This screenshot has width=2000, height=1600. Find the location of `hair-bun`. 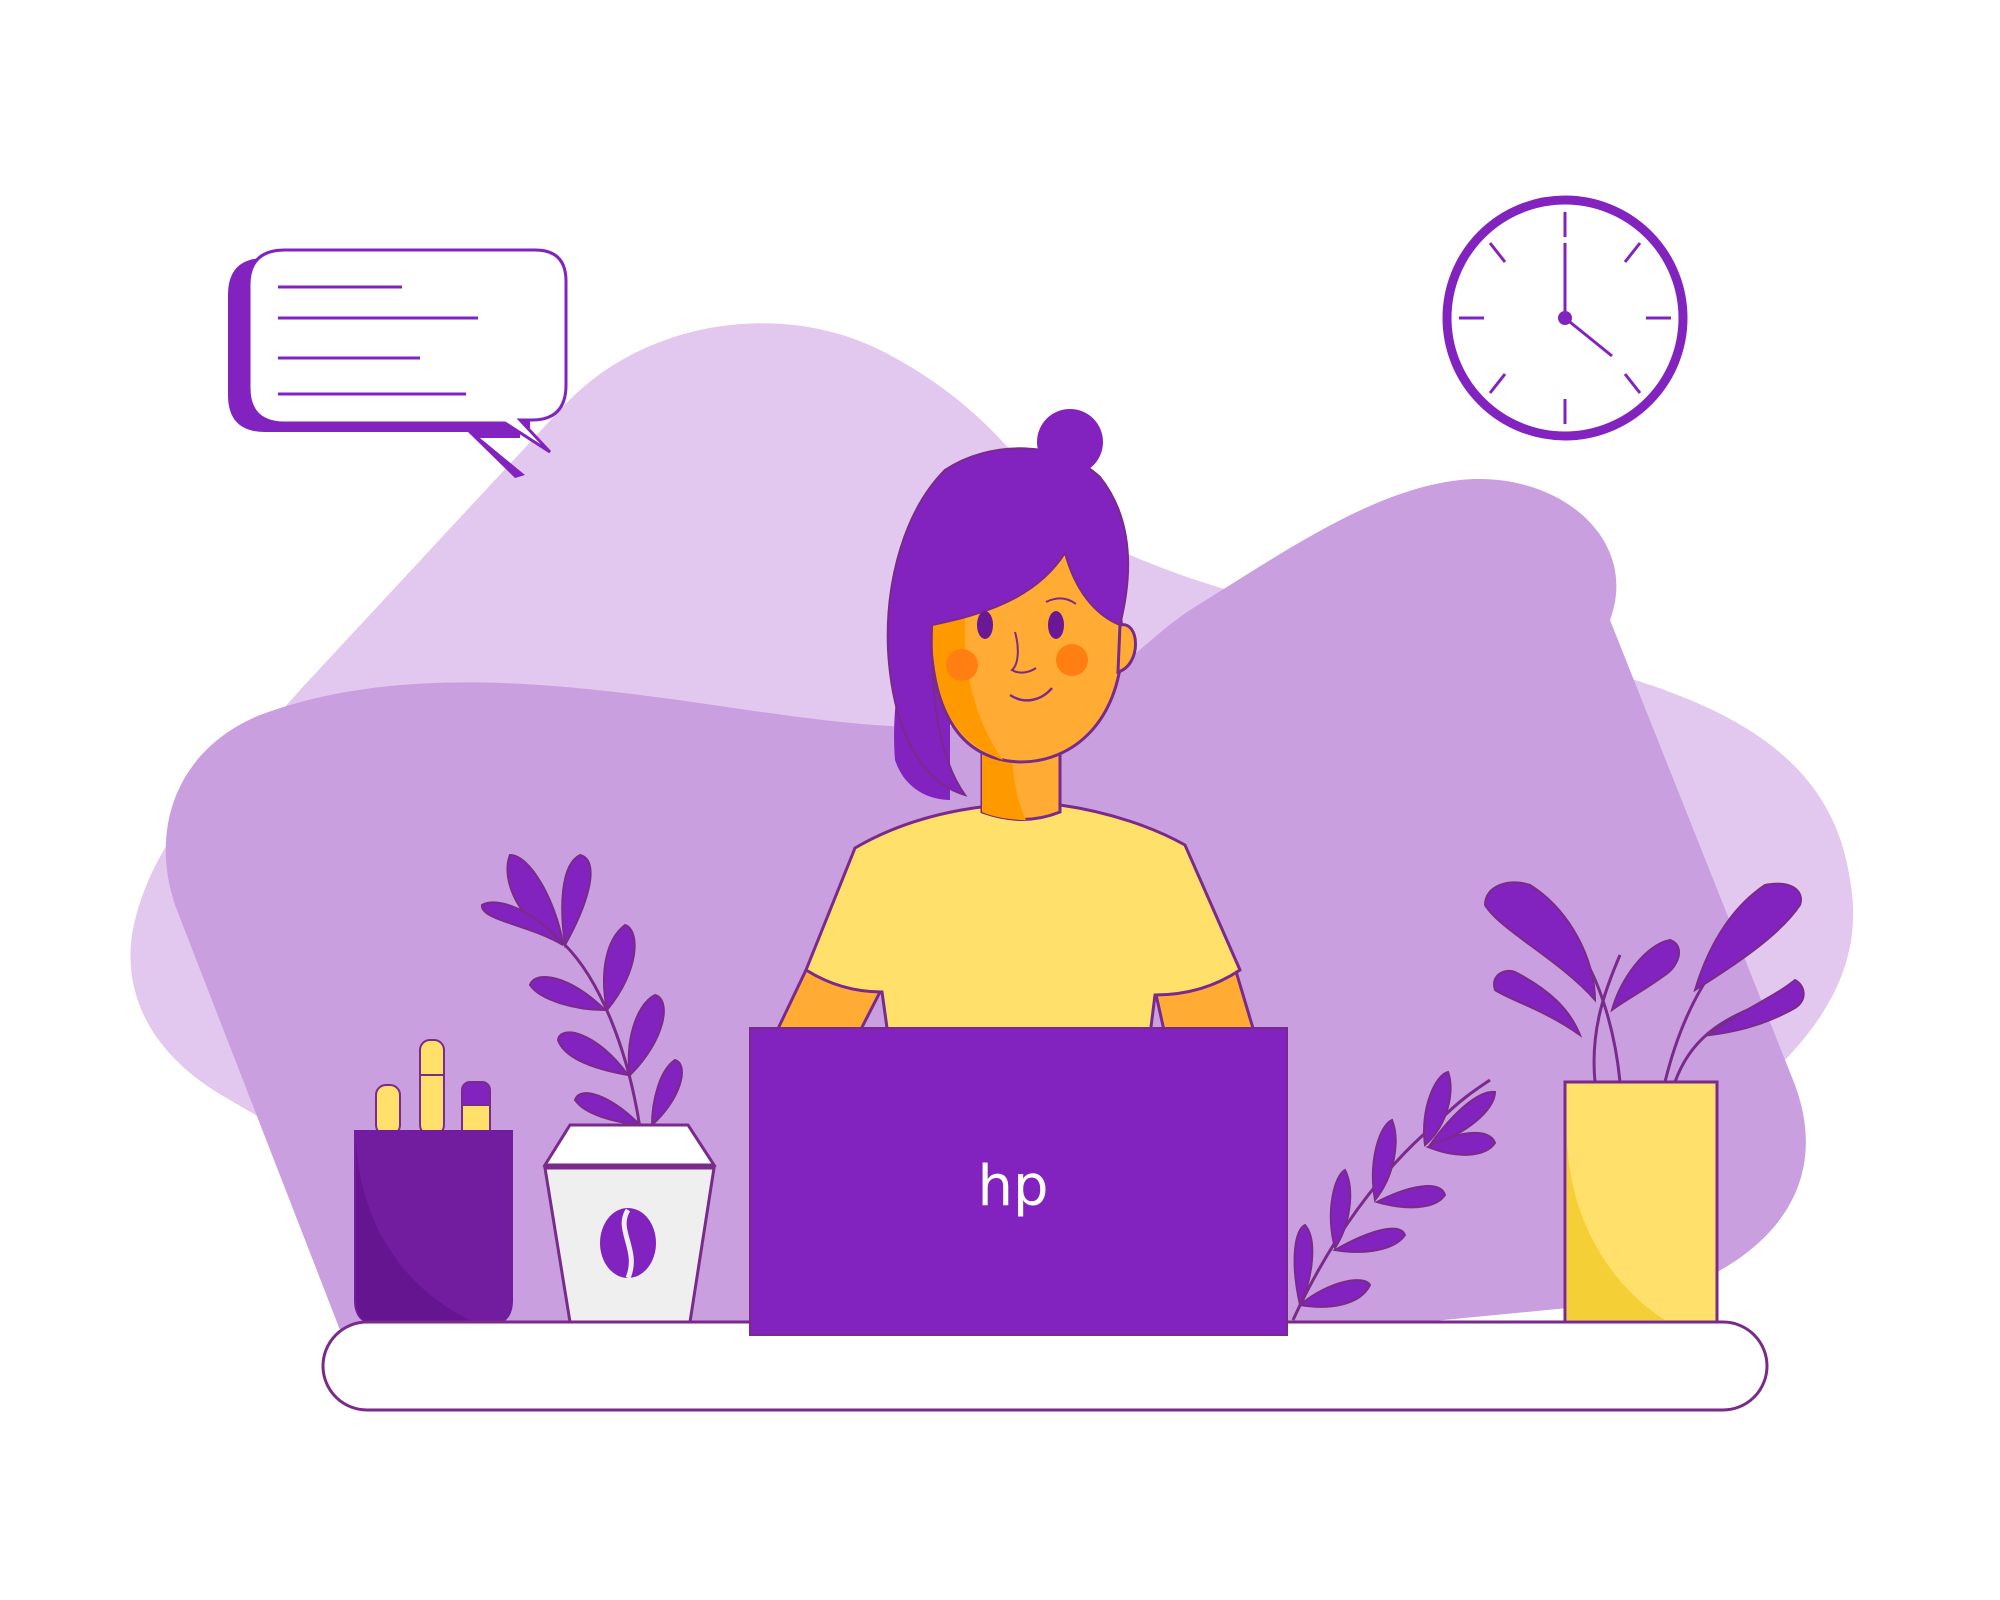

hair-bun is located at coordinates (1070, 442).